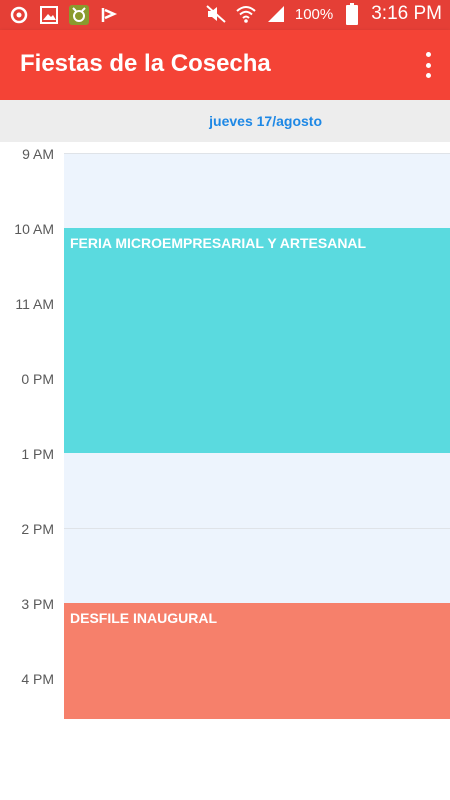  I want to click on date-header: jueves 17/agosto, so click(225, 121).